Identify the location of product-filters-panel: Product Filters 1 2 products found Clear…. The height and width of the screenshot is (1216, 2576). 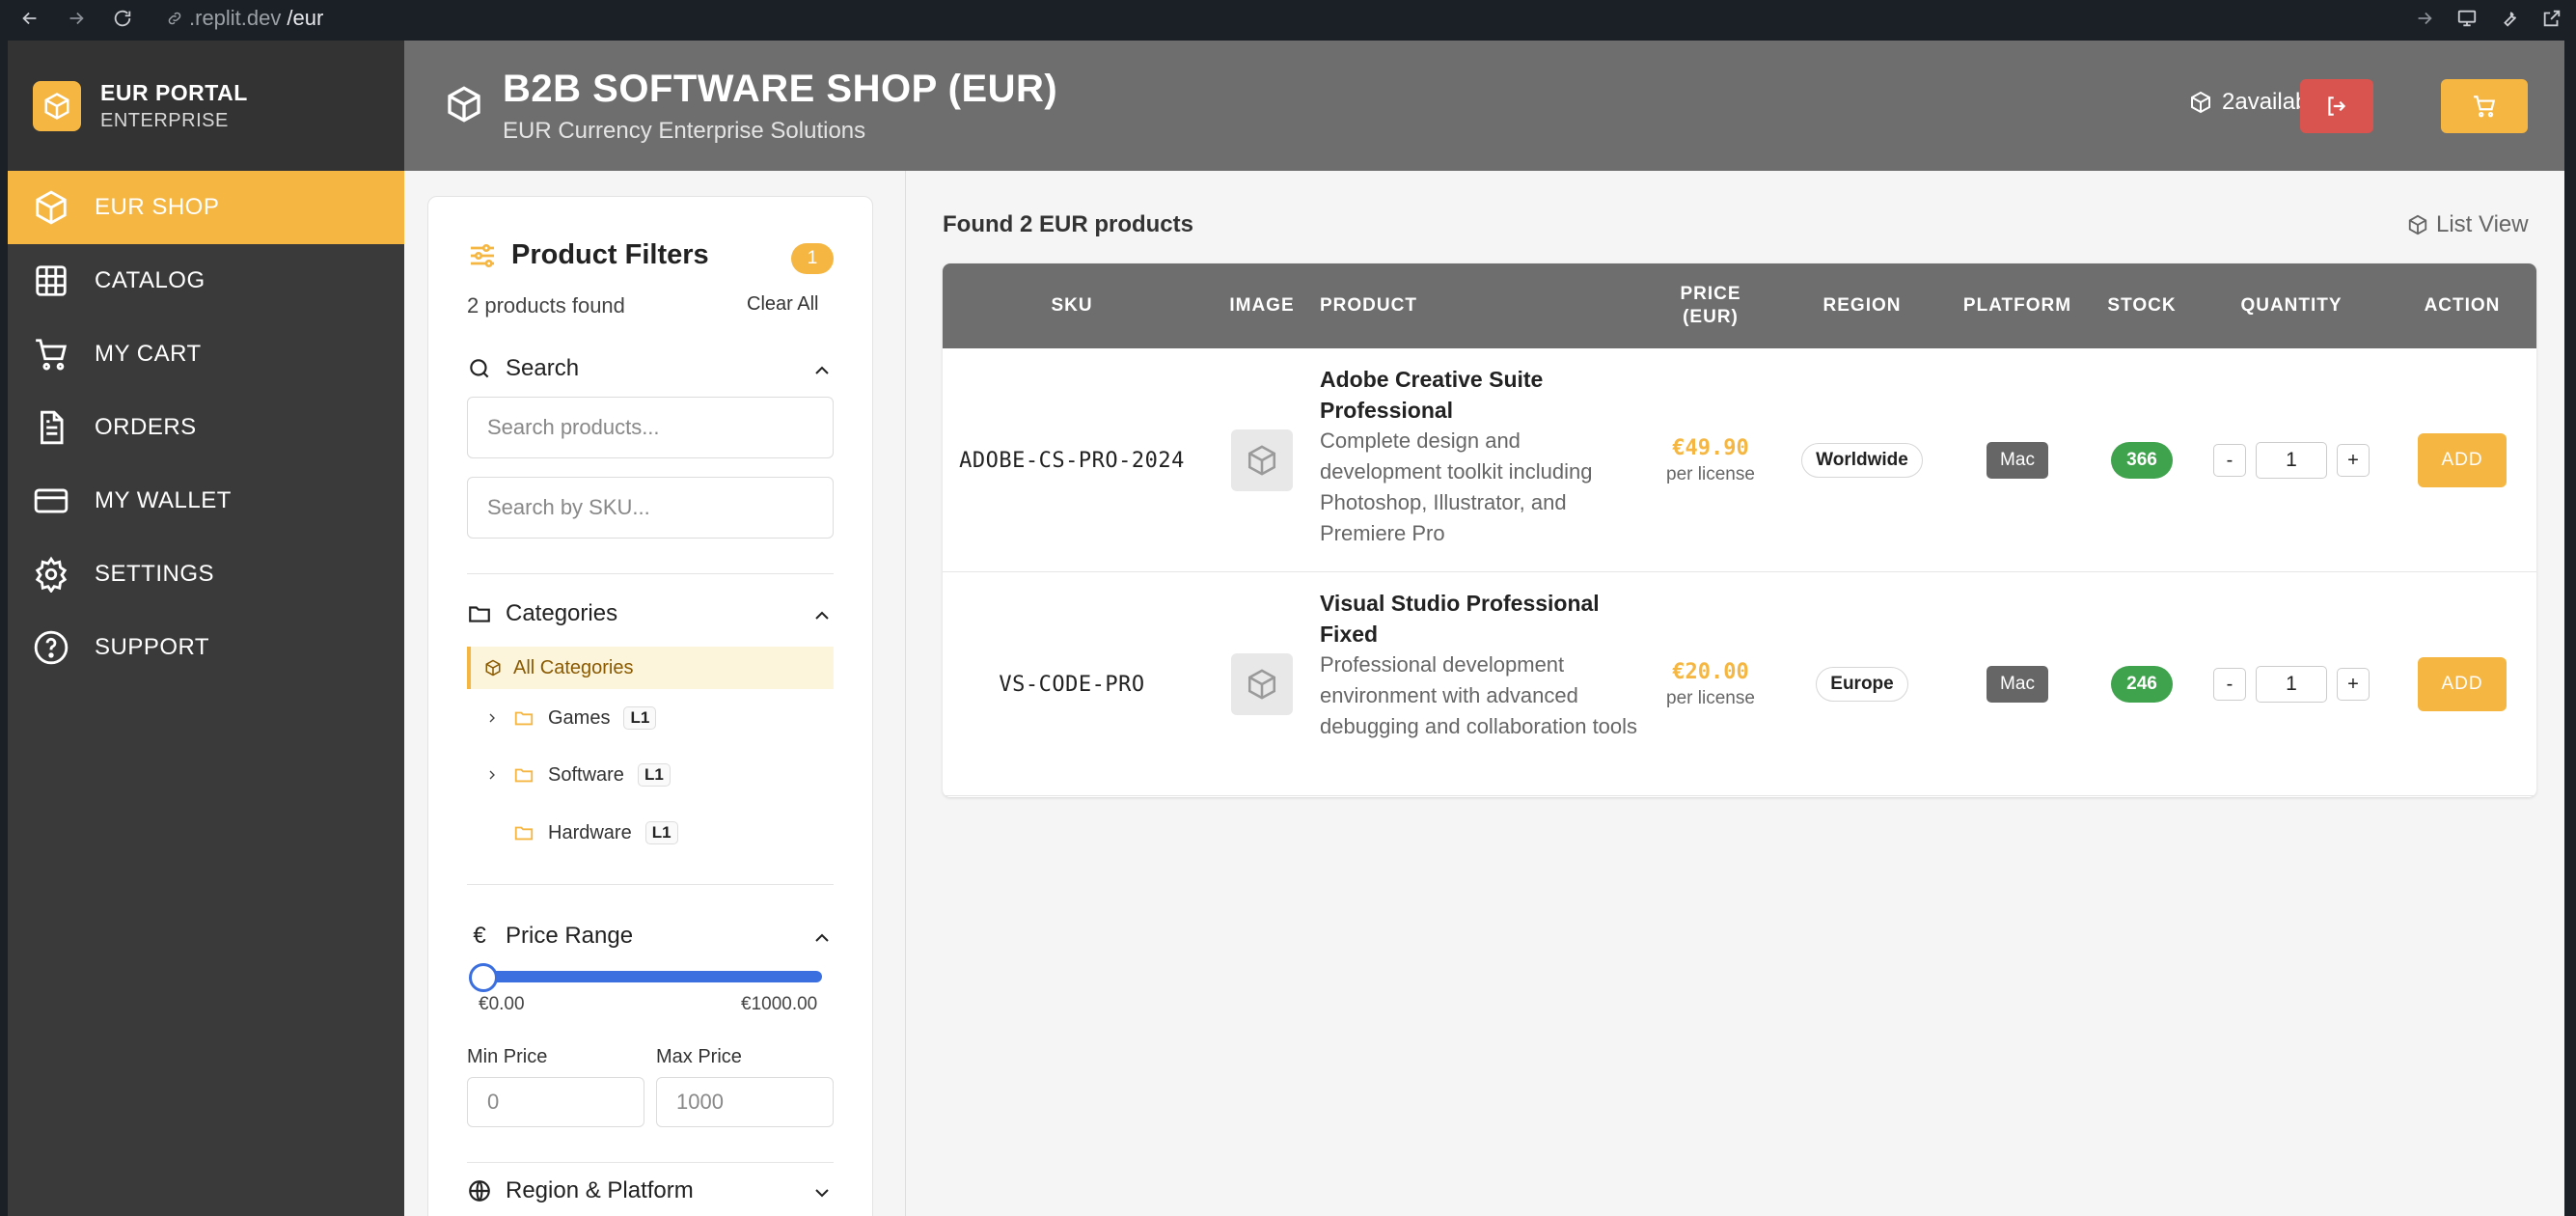
(650, 706).